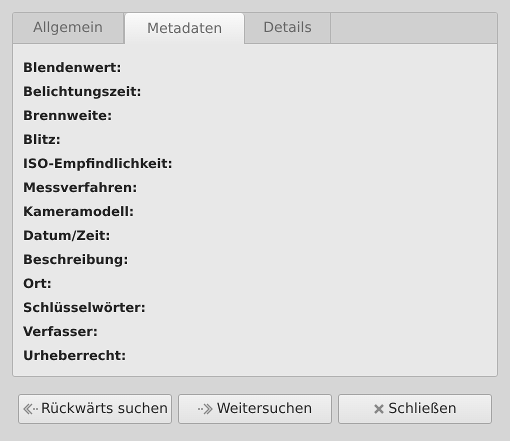 The height and width of the screenshot is (441, 510). Describe the element at coordinates (67, 237) in the screenshot. I see `field-label: Datum/Zeit:` at that location.